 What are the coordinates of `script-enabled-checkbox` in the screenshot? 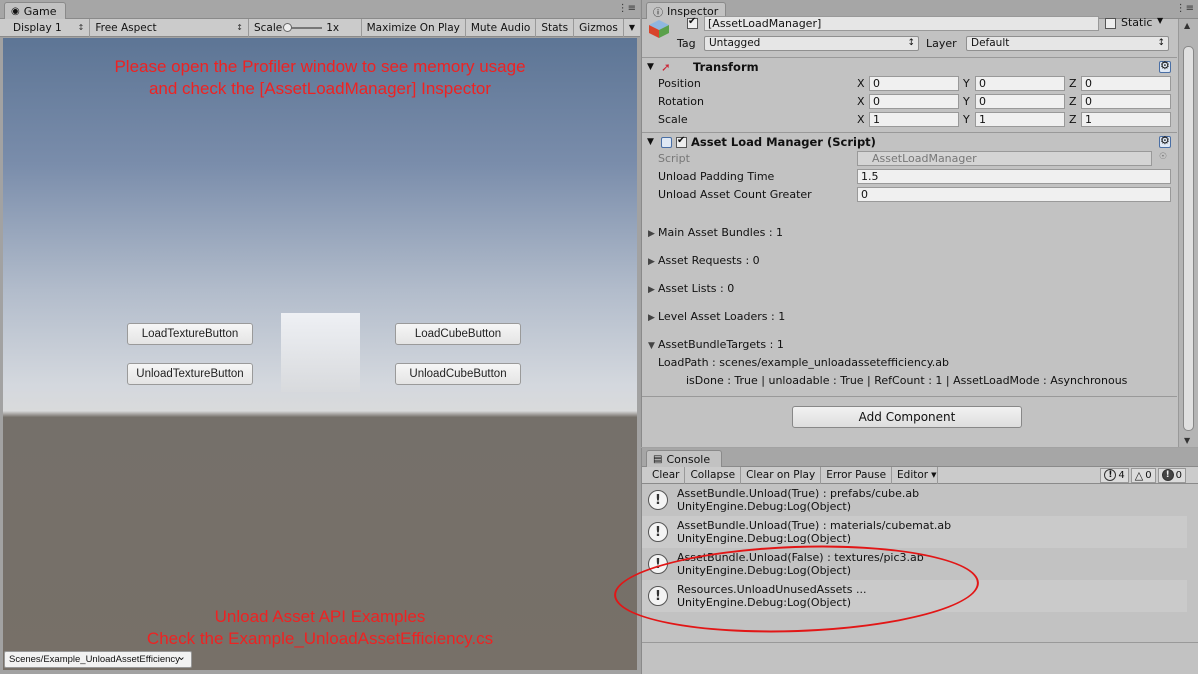 It's located at (681, 141).